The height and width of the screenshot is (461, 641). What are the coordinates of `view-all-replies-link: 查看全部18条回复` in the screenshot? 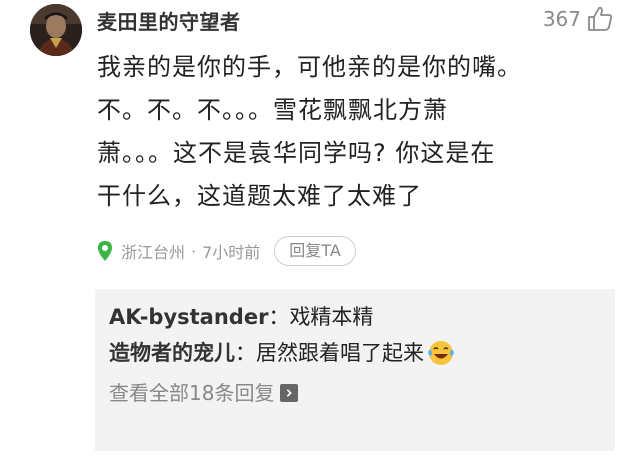 It's located at (355, 393).